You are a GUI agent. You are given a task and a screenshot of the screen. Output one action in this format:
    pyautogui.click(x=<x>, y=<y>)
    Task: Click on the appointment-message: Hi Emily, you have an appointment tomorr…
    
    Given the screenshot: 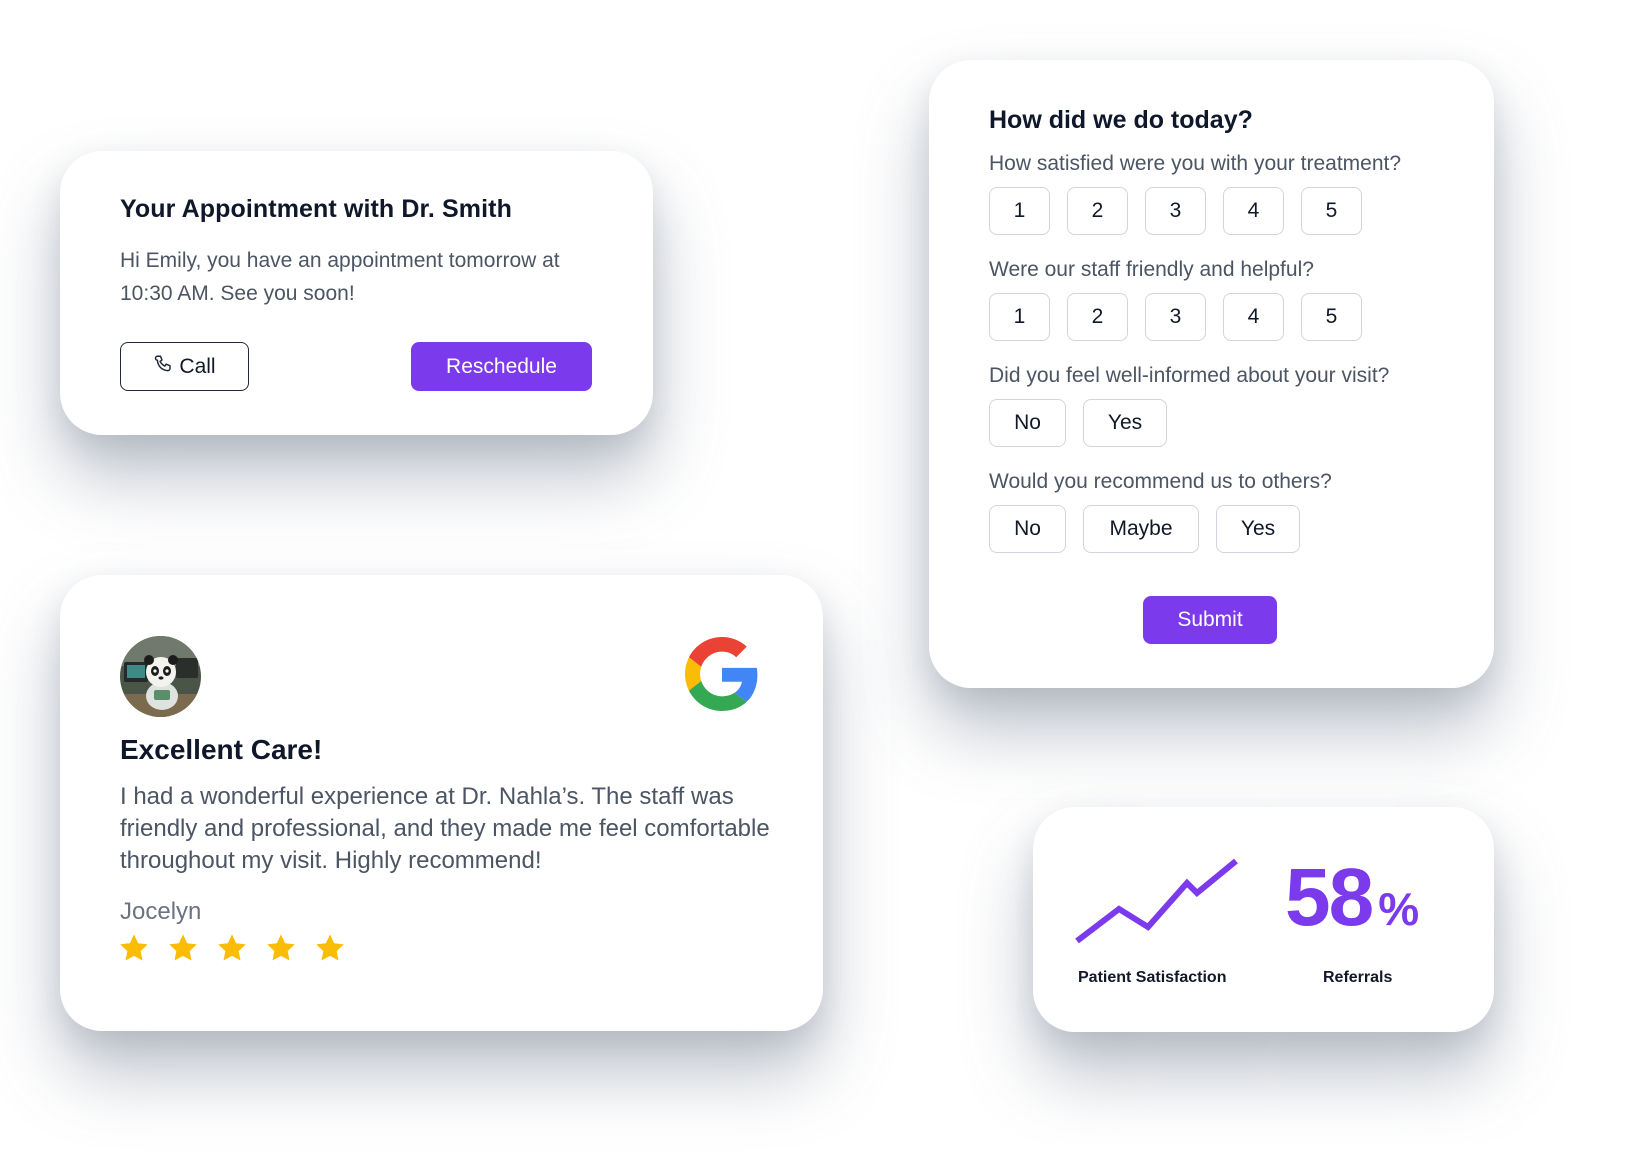 What is the action you would take?
    pyautogui.click(x=340, y=277)
    